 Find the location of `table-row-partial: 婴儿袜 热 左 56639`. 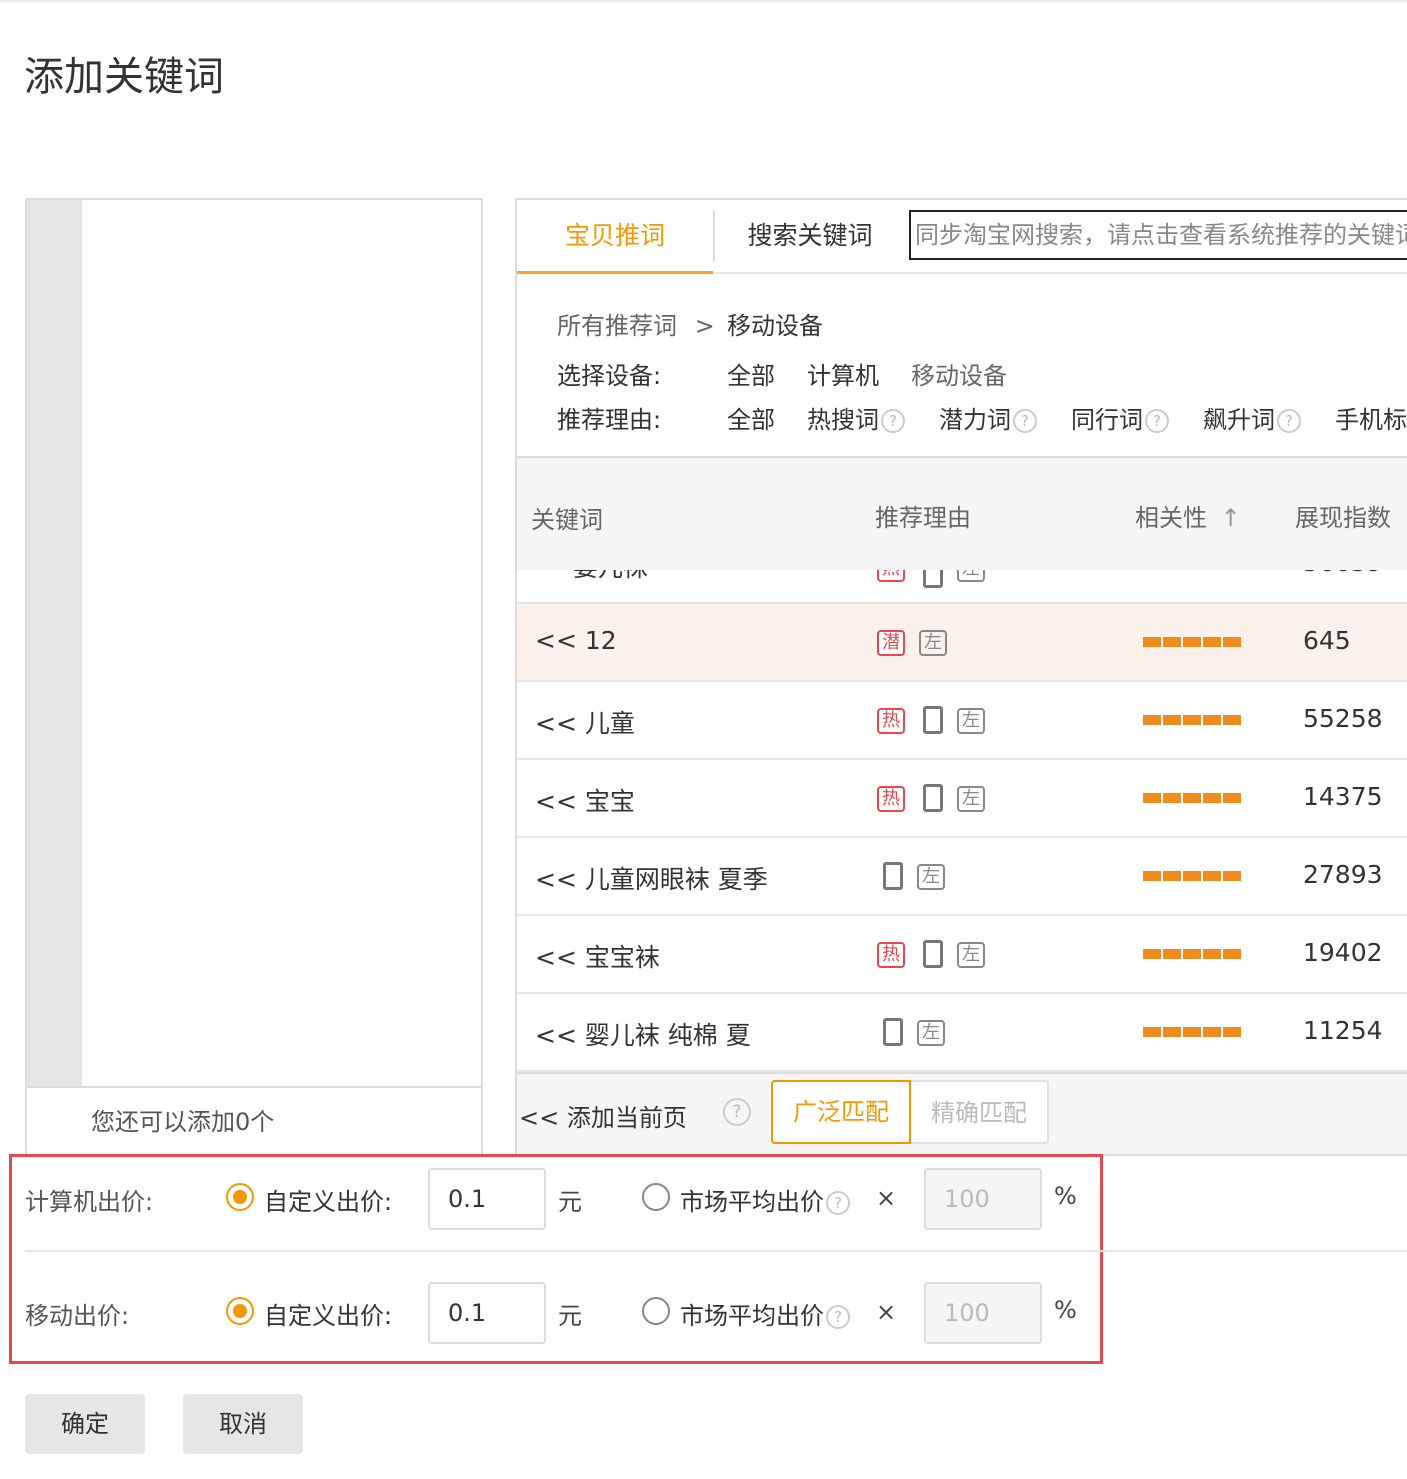

table-row-partial: 婴儿袜 热 左 56639 is located at coordinates (962, 587).